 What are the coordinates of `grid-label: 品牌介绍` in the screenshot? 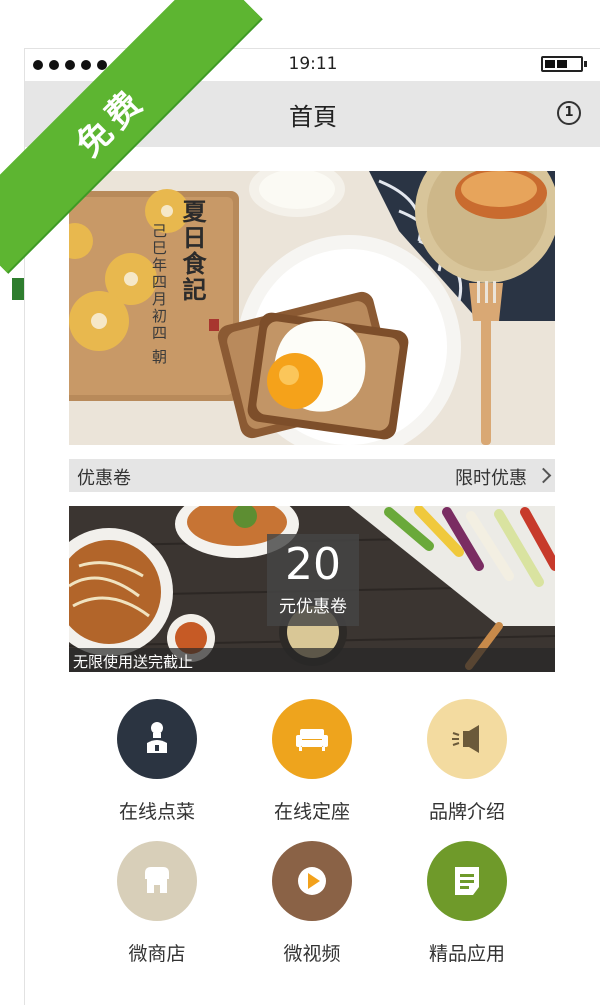 It's located at (466, 812).